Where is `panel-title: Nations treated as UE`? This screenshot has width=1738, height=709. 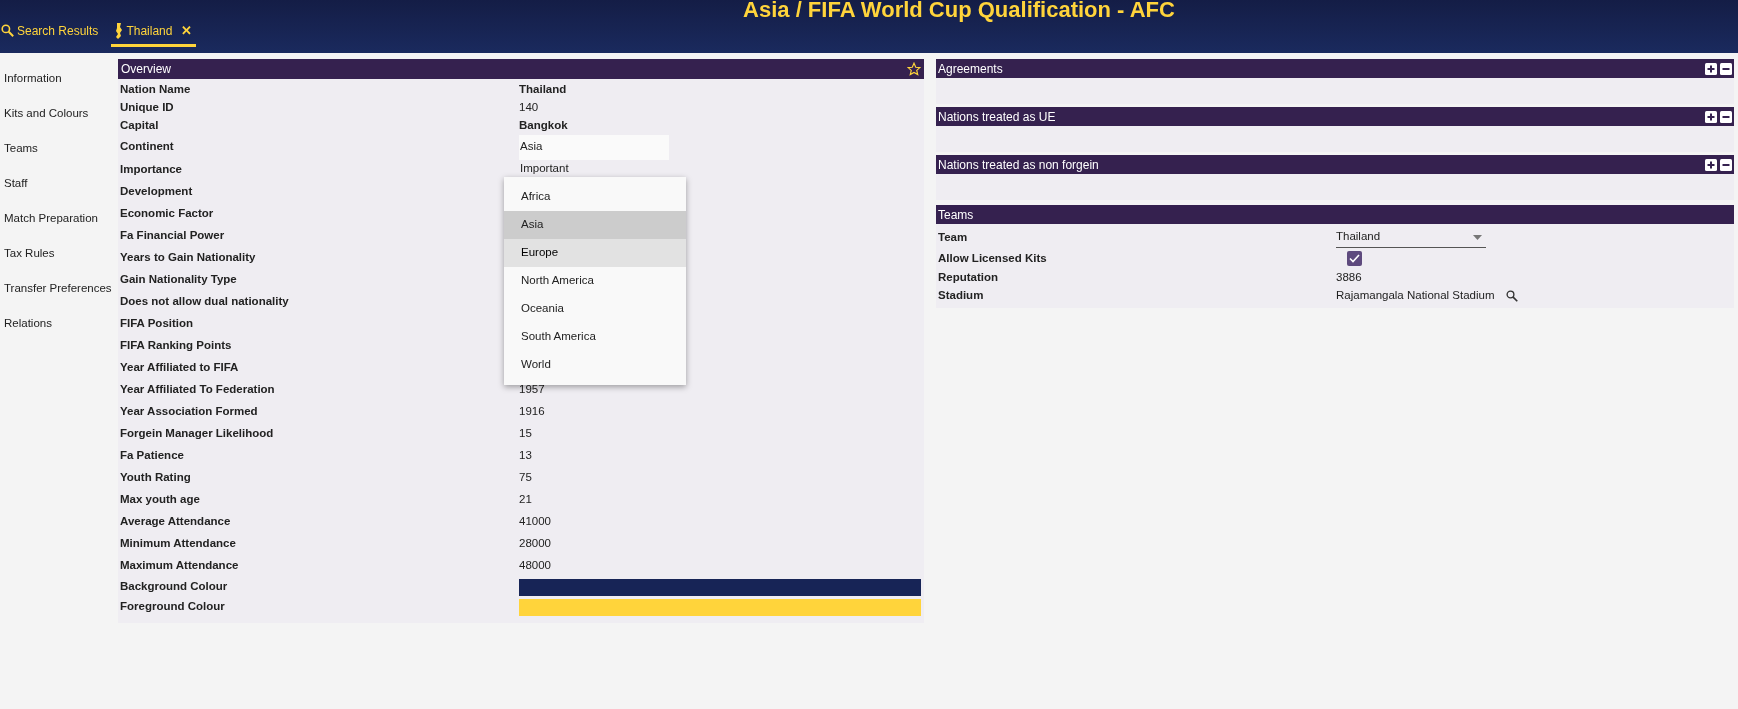
panel-title: Nations treated as UE is located at coordinates (997, 117).